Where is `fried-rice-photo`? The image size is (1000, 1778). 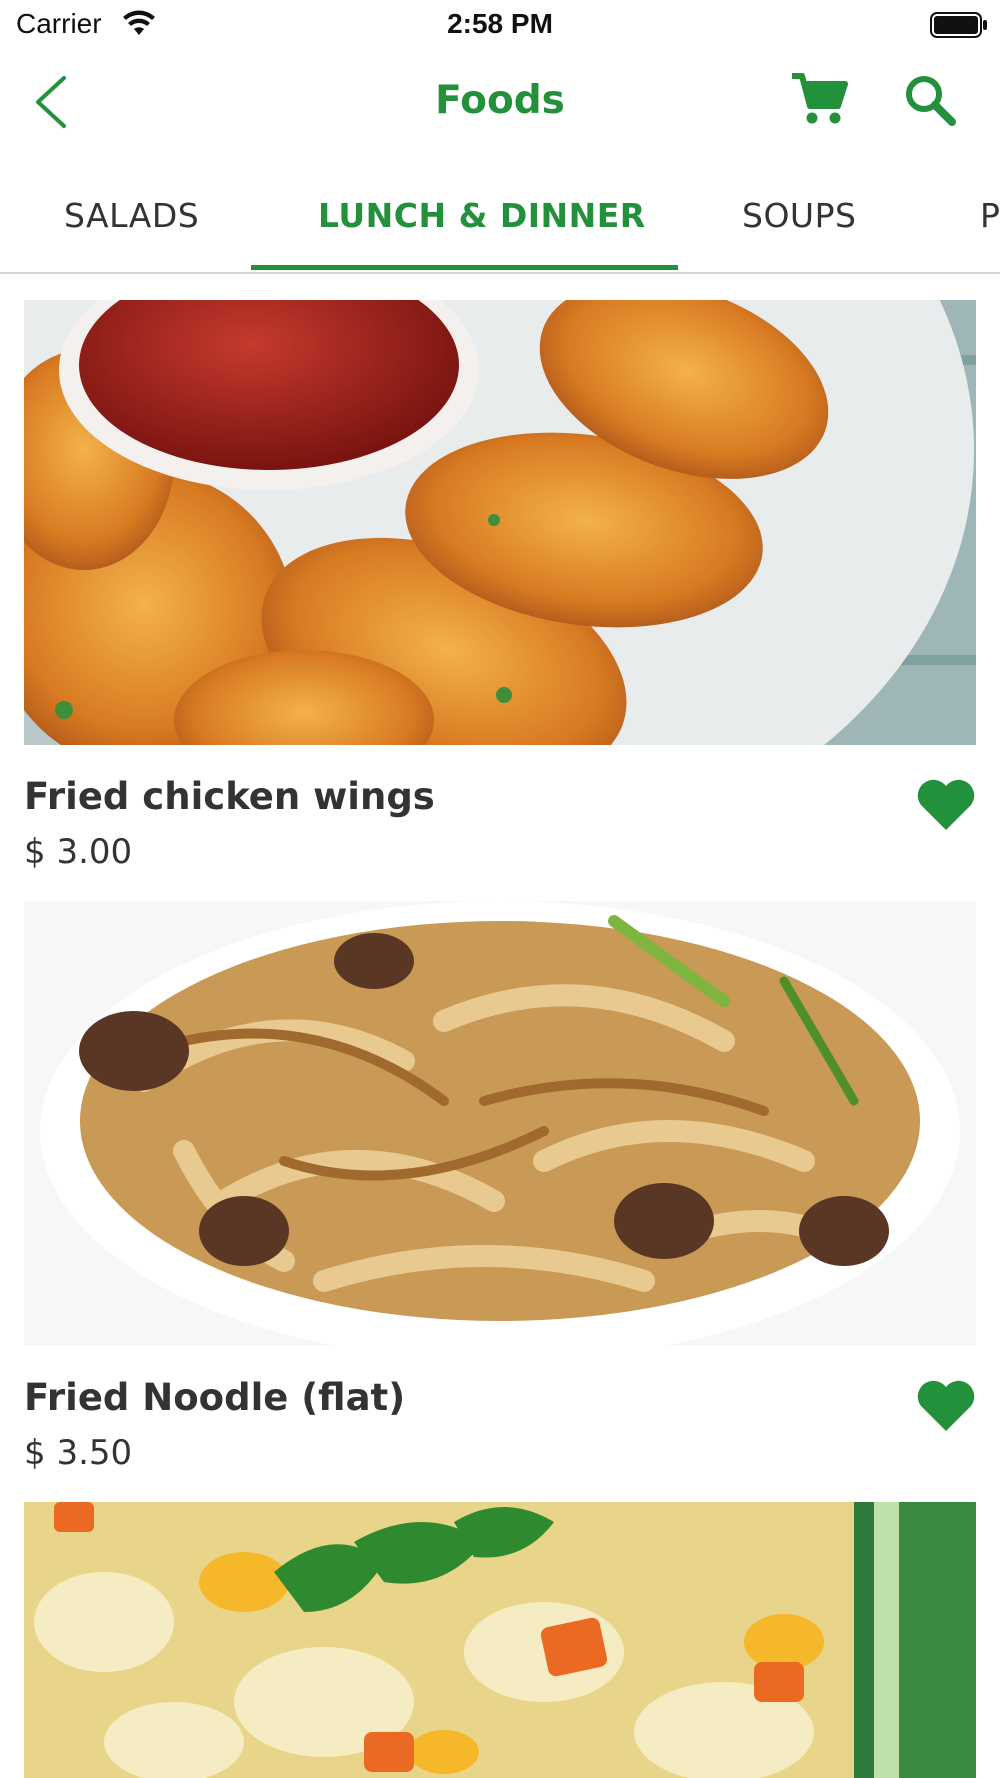
fried-rice-photo is located at coordinates (500, 1640).